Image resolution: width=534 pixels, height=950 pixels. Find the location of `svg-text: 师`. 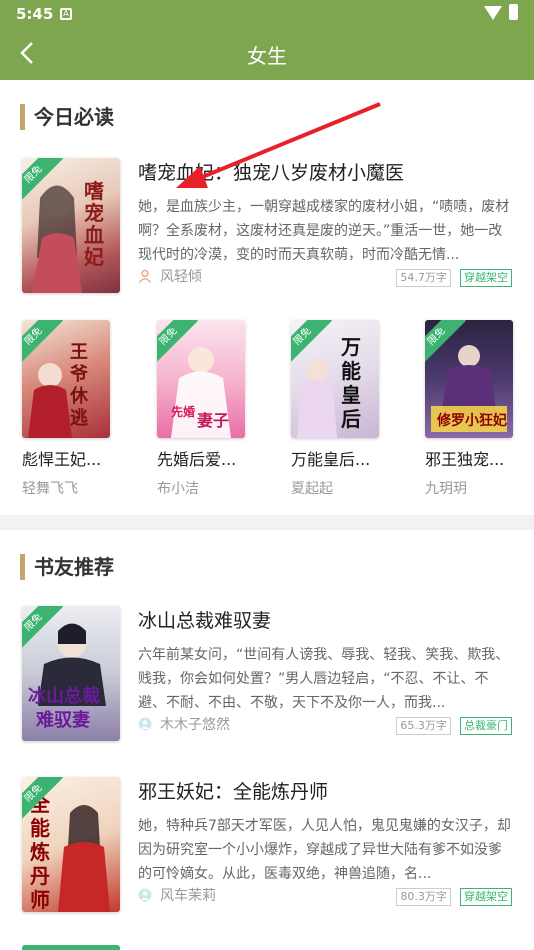

svg-text: 师 is located at coordinates (40, 900).